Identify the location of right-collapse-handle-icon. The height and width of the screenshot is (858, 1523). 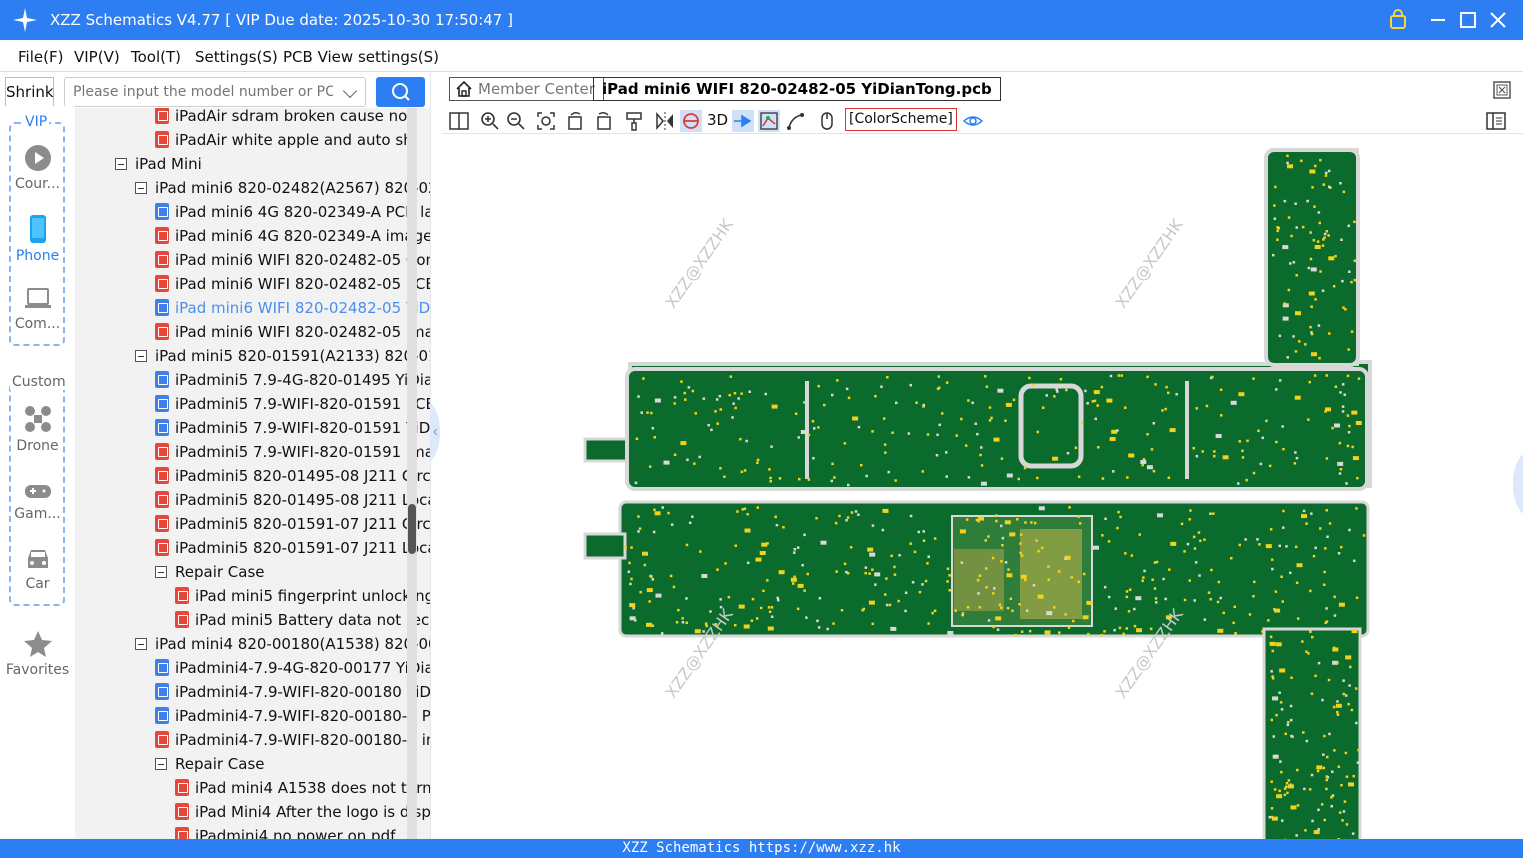
(1518, 484).